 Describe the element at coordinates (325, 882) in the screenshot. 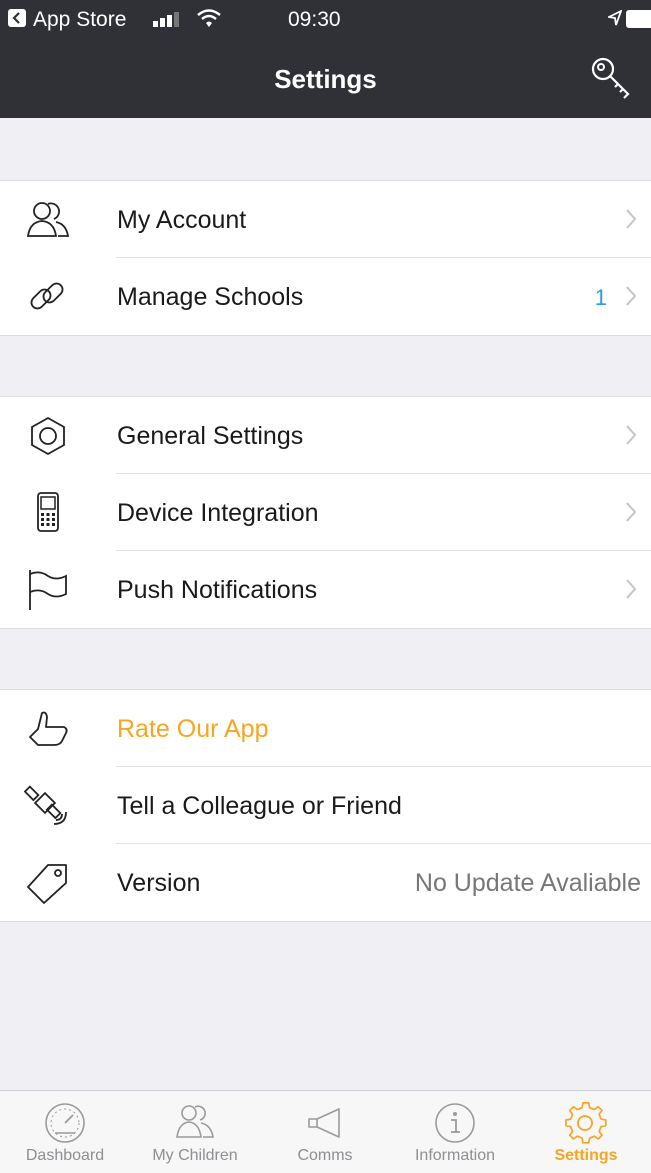

I see `version-row: Version No Update Avaliable` at that location.